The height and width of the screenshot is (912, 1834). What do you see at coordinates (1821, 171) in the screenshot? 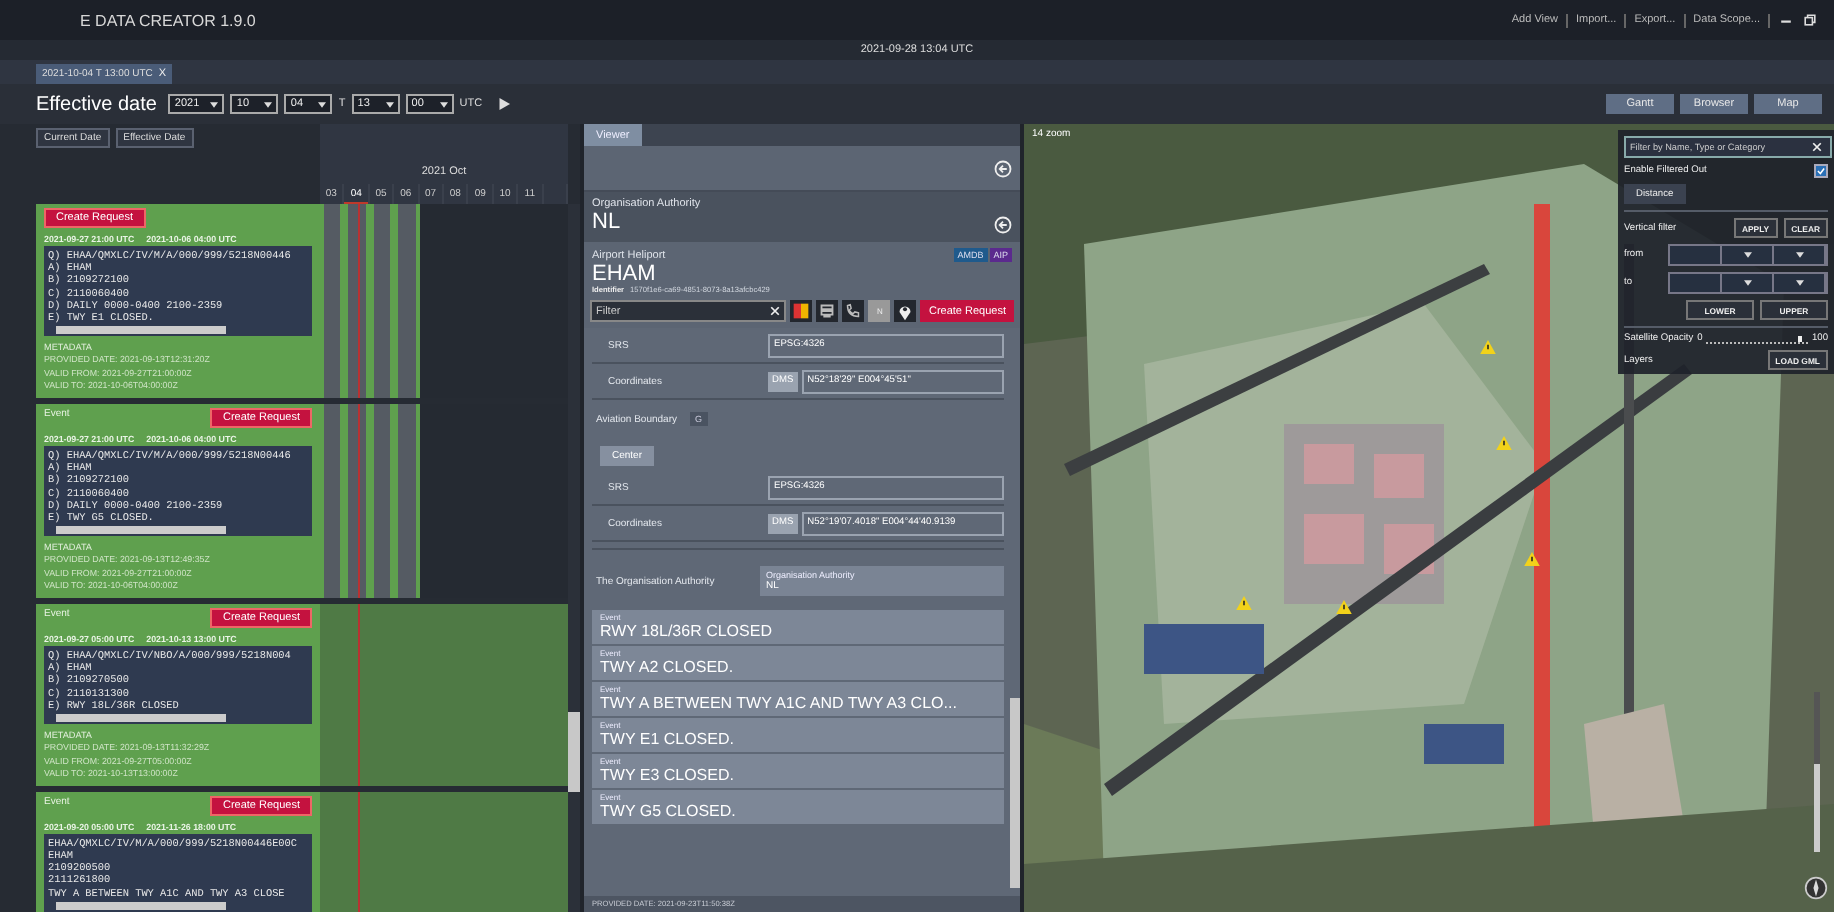
I see `enable-filtered-out-checkbox` at bounding box center [1821, 171].